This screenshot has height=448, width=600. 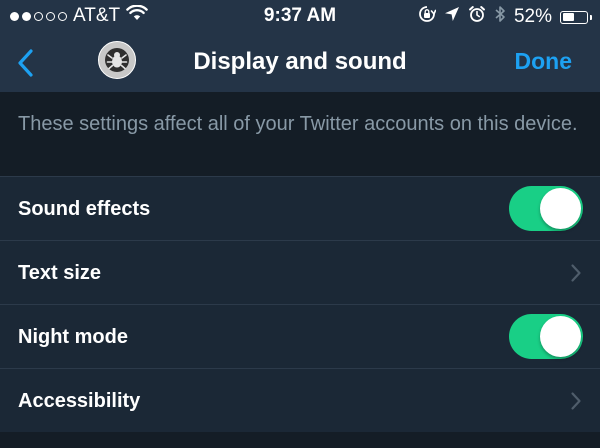 What do you see at coordinates (79, 401) in the screenshot?
I see `accessibility-label: Accessibility` at bounding box center [79, 401].